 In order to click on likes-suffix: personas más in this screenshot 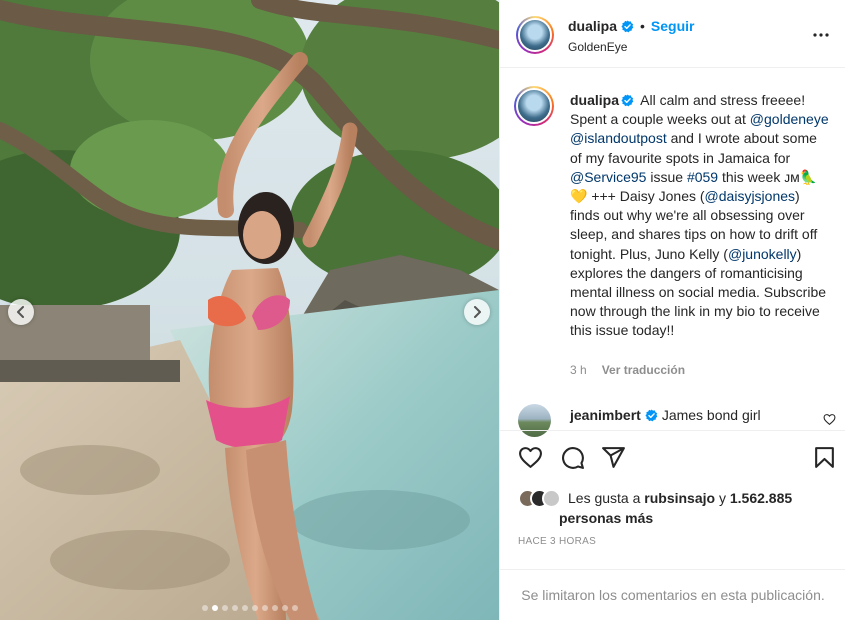, I will do `click(698, 518)`.